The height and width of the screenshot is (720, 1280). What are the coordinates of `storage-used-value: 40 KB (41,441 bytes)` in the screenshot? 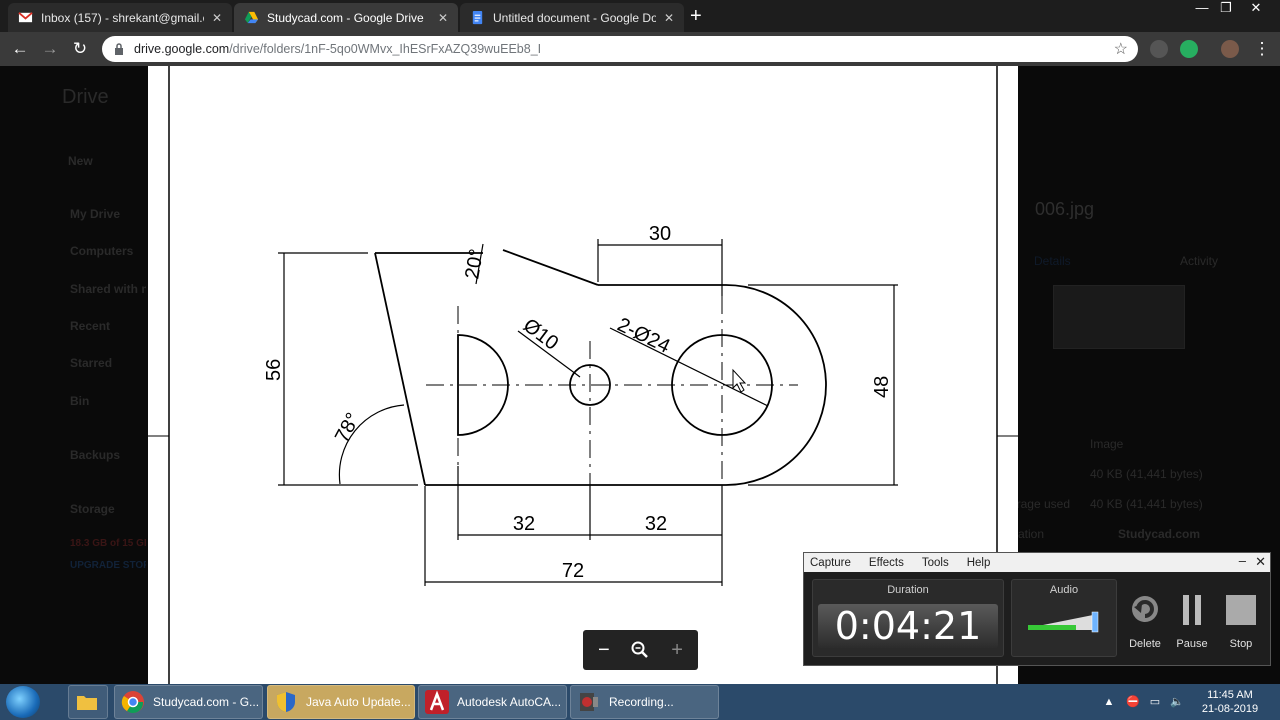 It's located at (1146, 504).